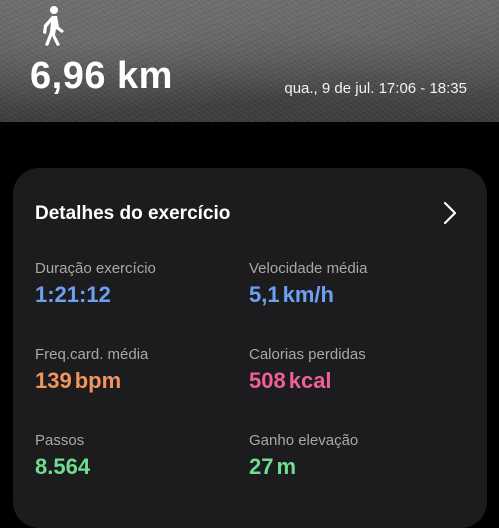 This screenshot has height=528, width=499. I want to click on metric-heart-rate: Freq.card. média 139 bpm, so click(91, 370).